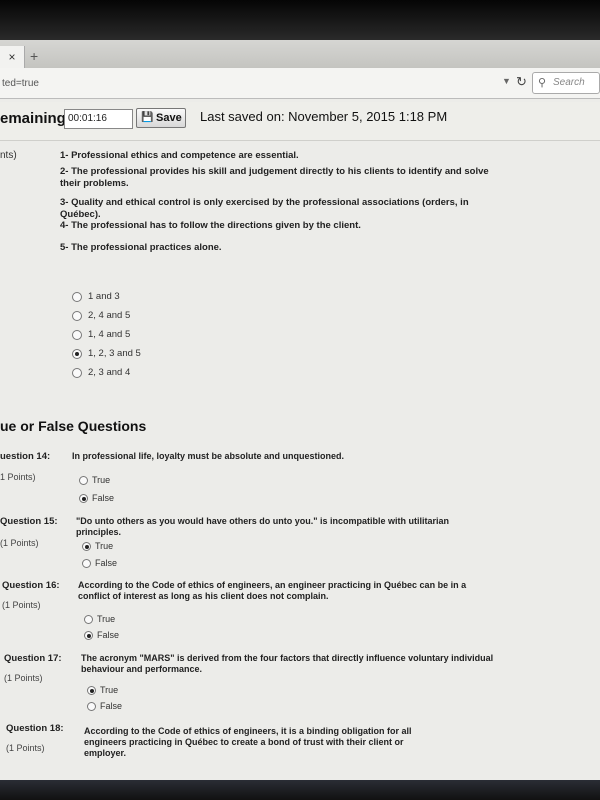 This screenshot has width=600, height=800. What do you see at coordinates (324, 116) in the screenshot?
I see `last-saved-text: Last saved on: November 5, 2015 1:18 PM` at bounding box center [324, 116].